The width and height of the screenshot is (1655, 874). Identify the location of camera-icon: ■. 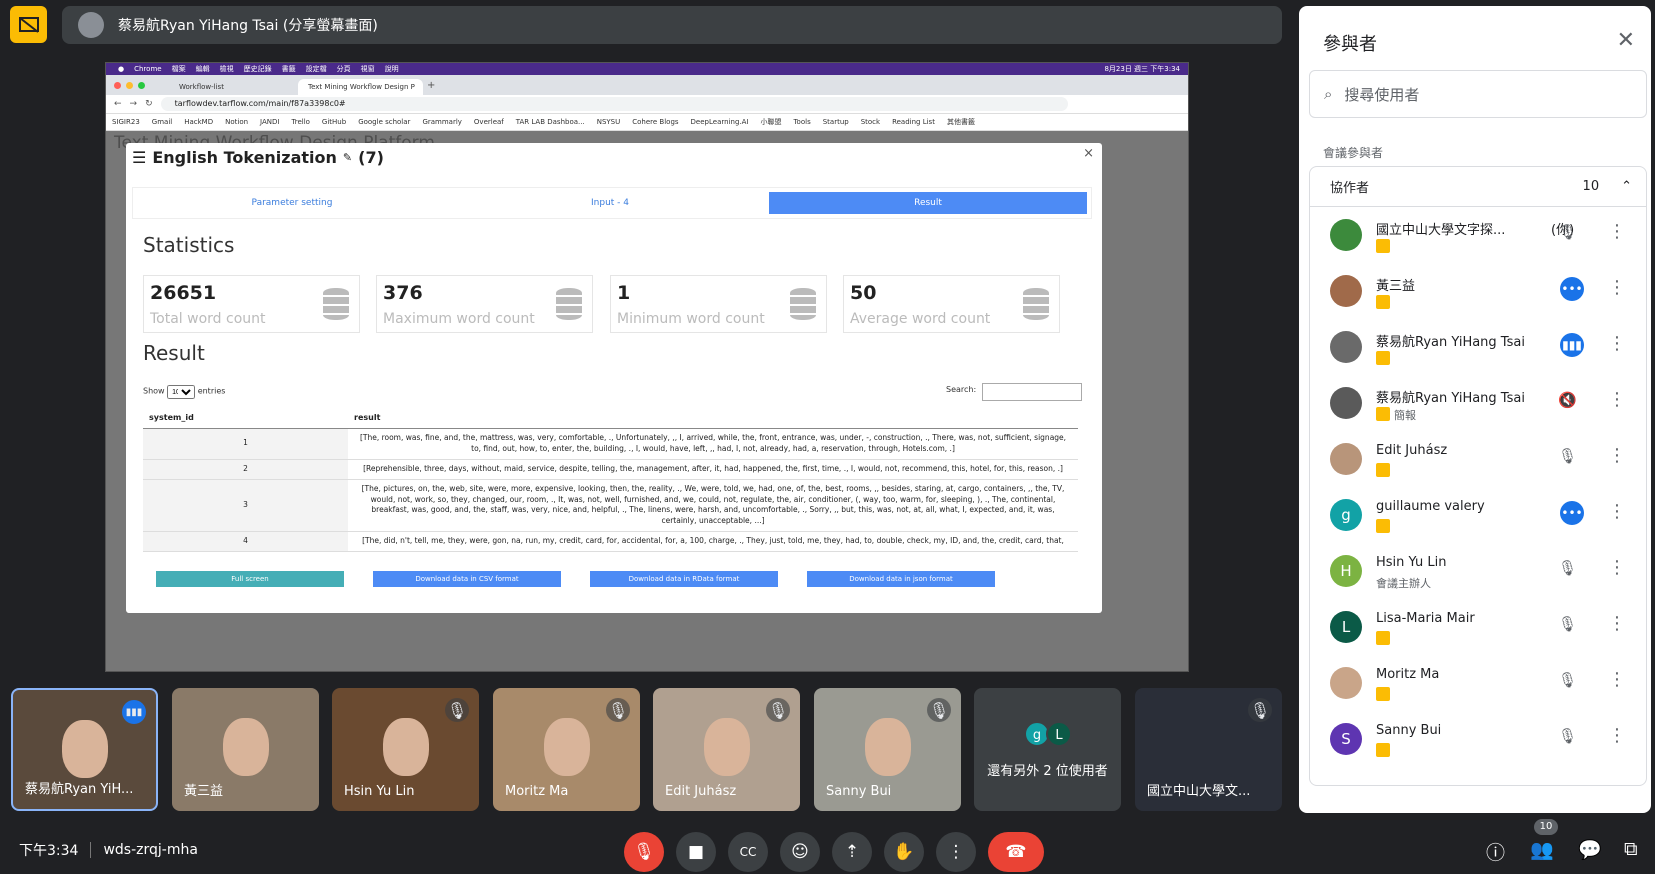
(696, 852).